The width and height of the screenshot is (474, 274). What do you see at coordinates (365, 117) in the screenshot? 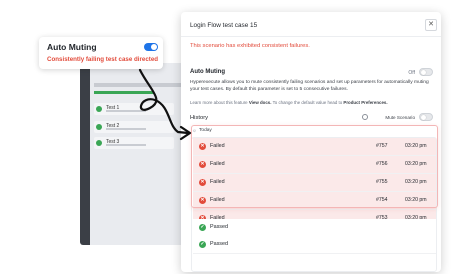
I see `mute-icon` at bounding box center [365, 117].